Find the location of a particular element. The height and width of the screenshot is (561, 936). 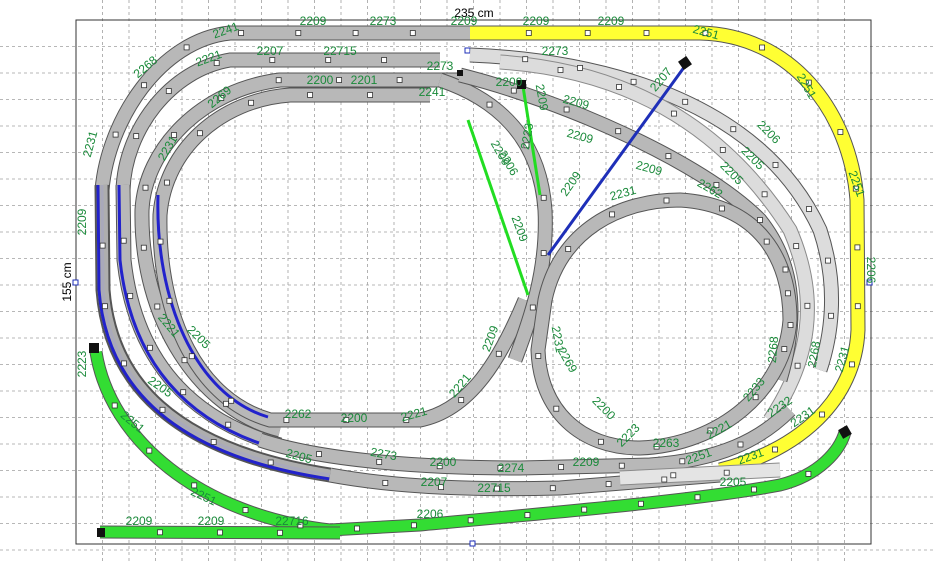

buffer-stop-top-right is located at coordinates (685, 63).